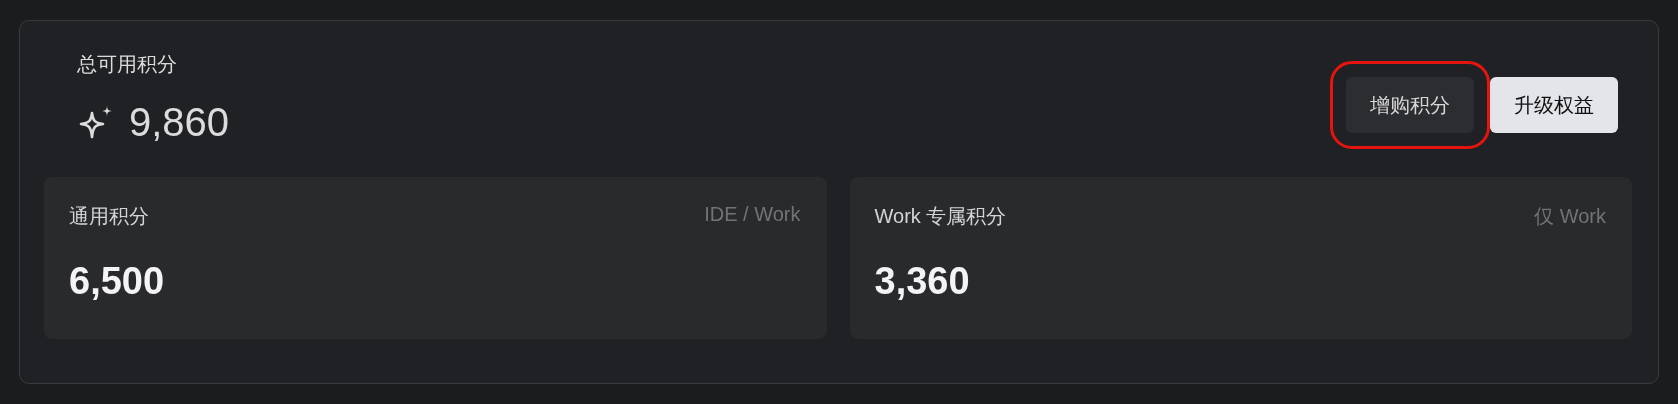 Image resolution: width=1678 pixels, height=404 pixels. What do you see at coordinates (922, 281) in the screenshot?
I see `balance-value: 3,360` at bounding box center [922, 281].